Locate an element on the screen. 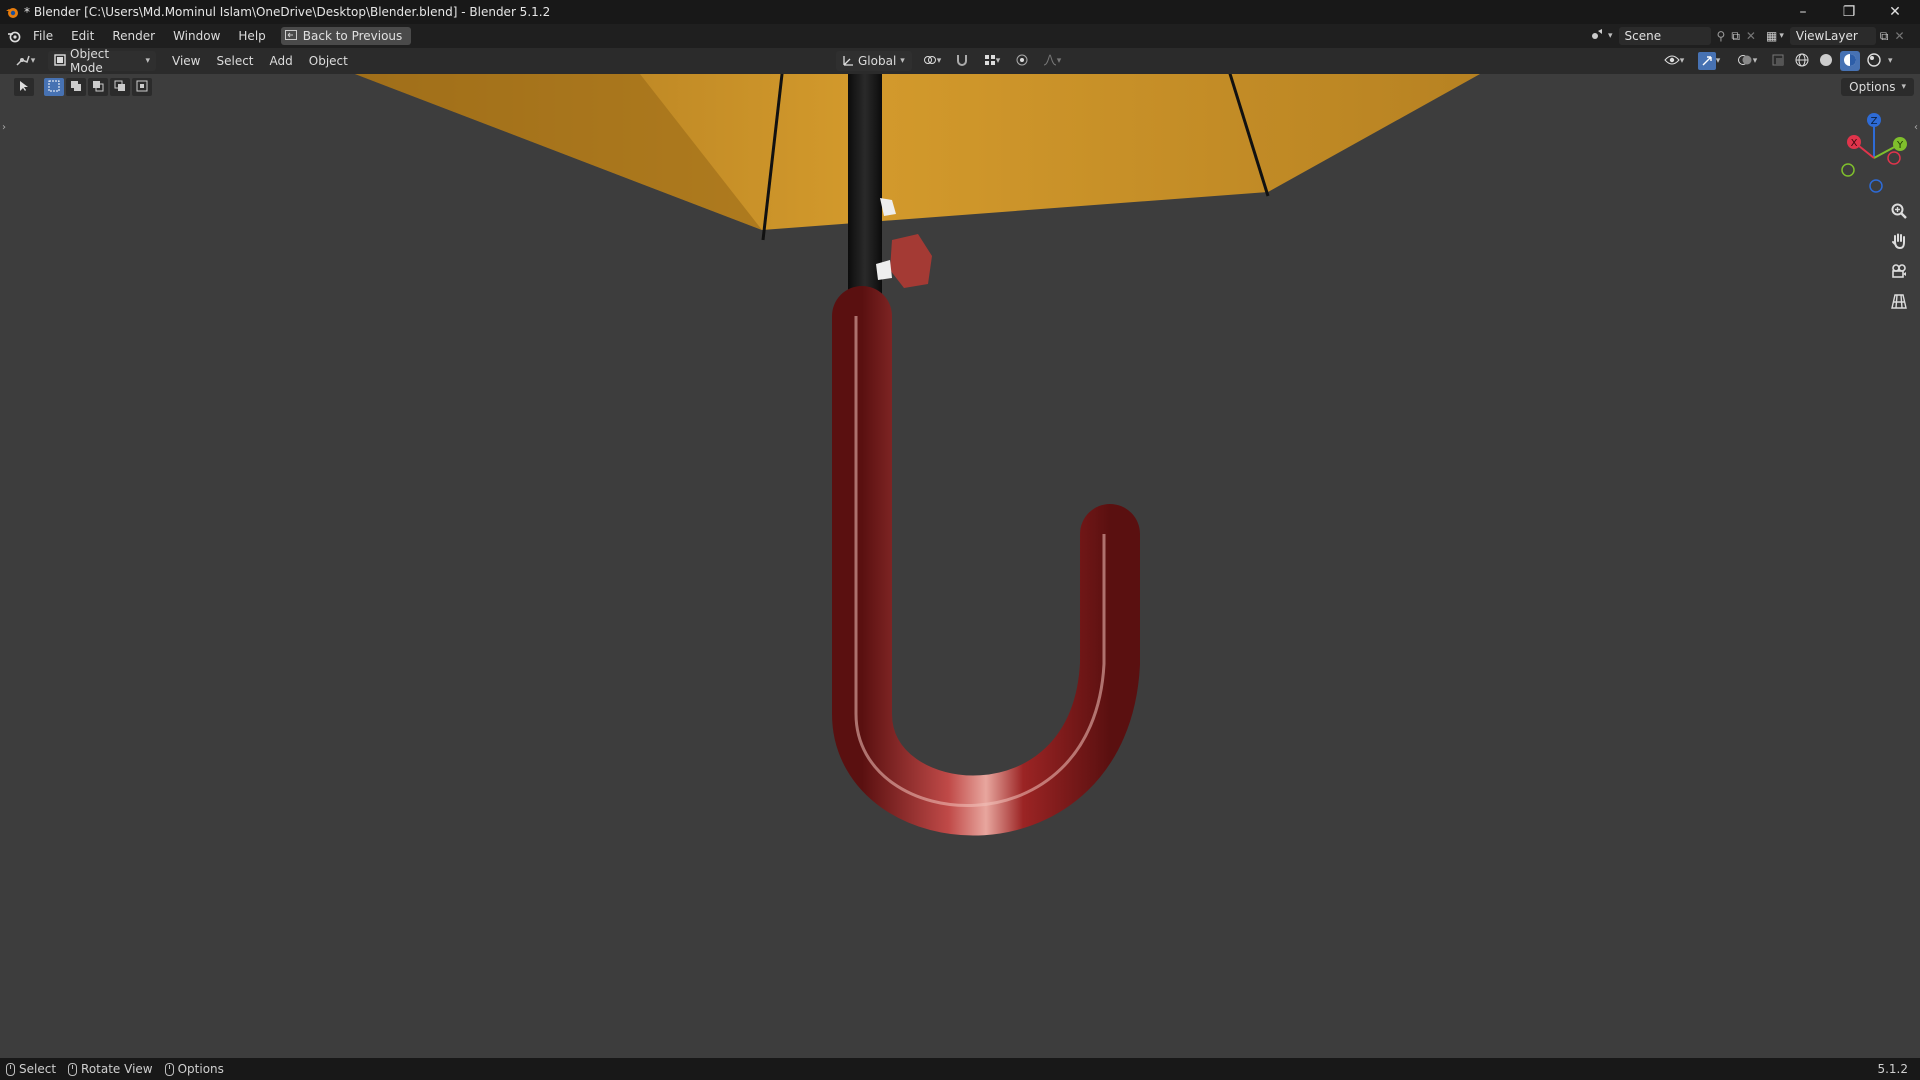  perspective-grid-icon is located at coordinates (1899, 302).